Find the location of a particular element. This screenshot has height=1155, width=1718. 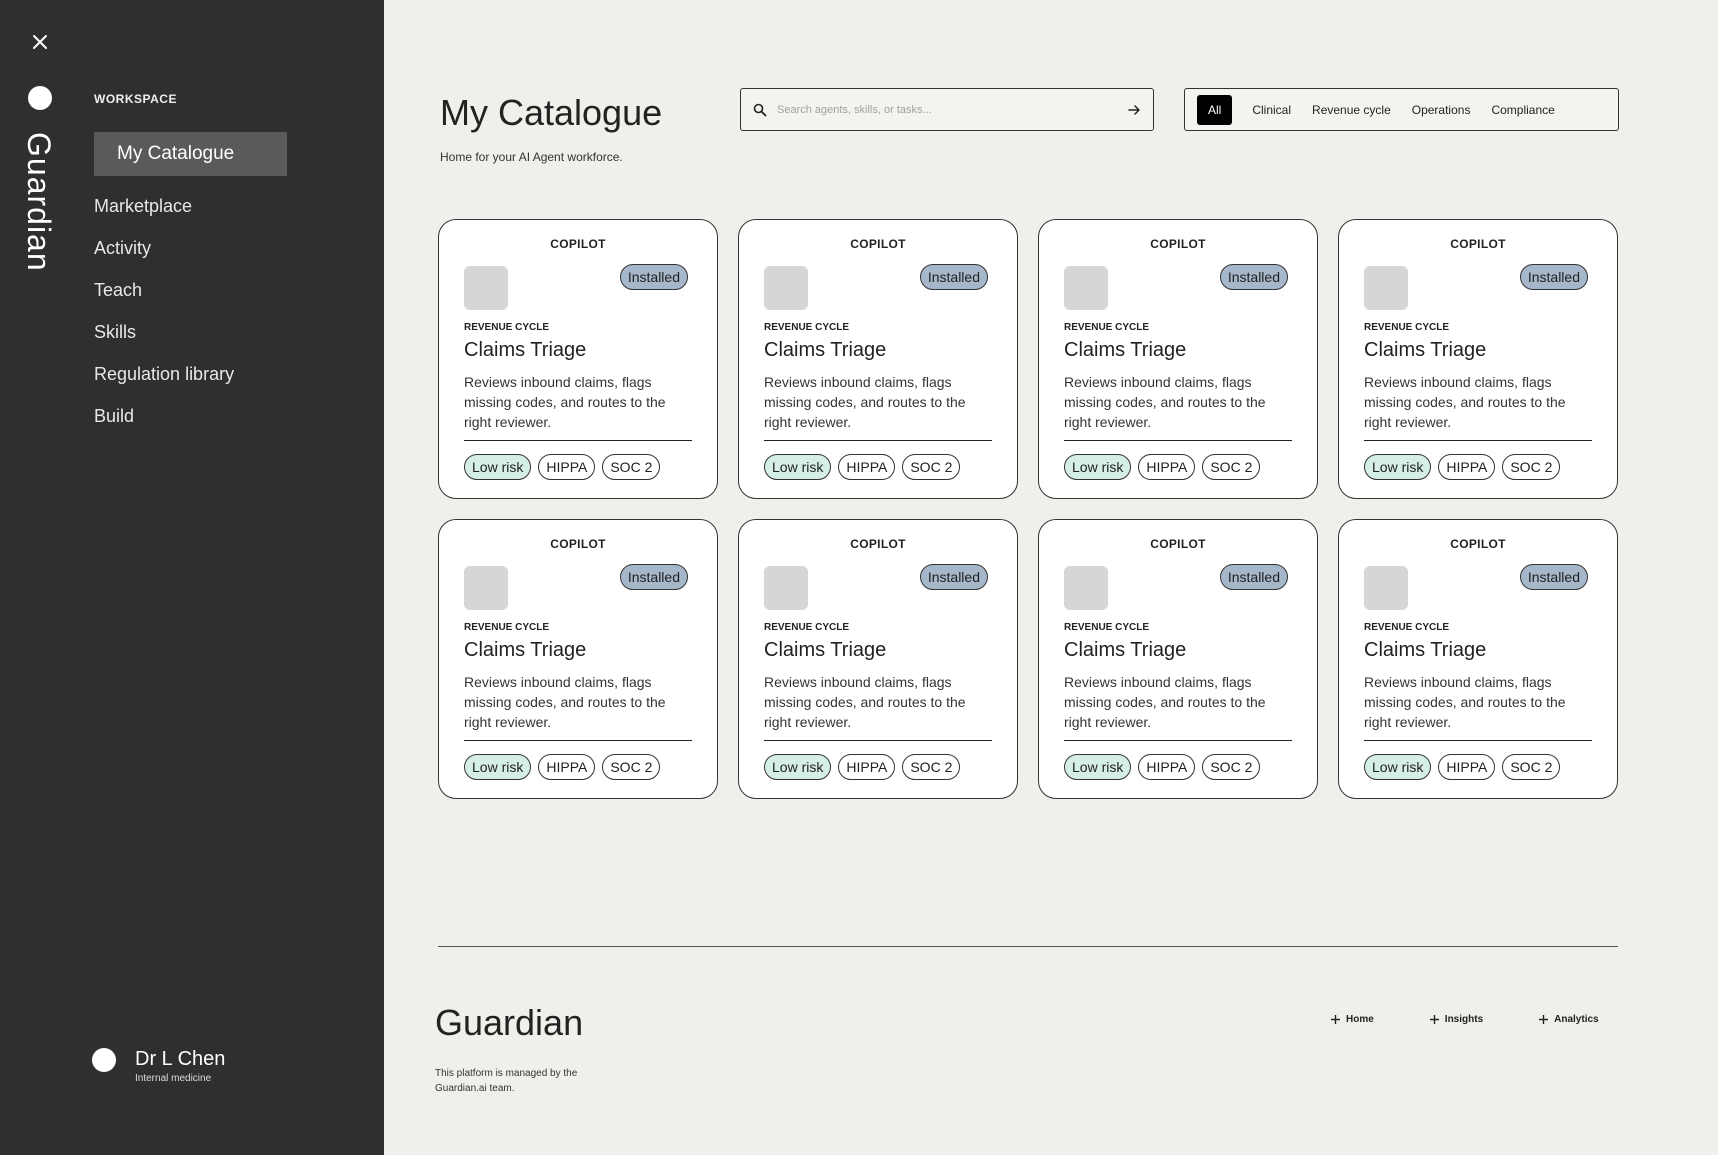

filter-operations: Operations is located at coordinates (1441, 110).